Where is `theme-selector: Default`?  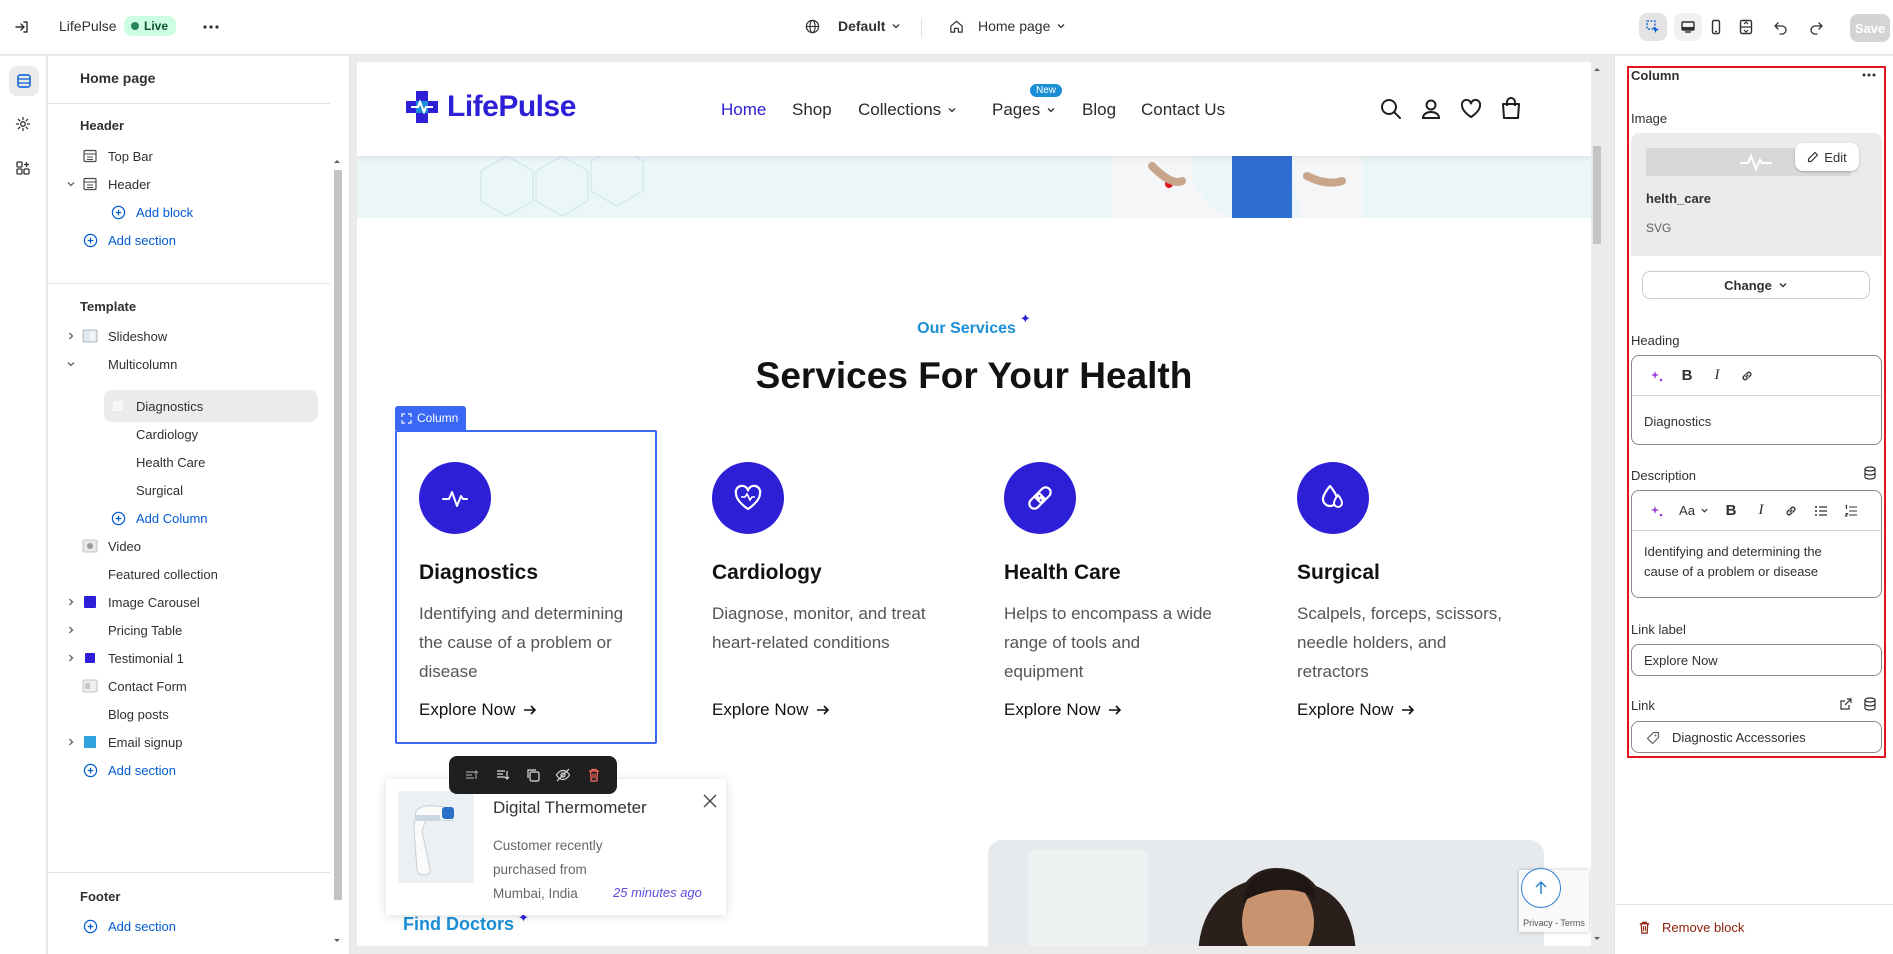 theme-selector: Default is located at coordinates (853, 26).